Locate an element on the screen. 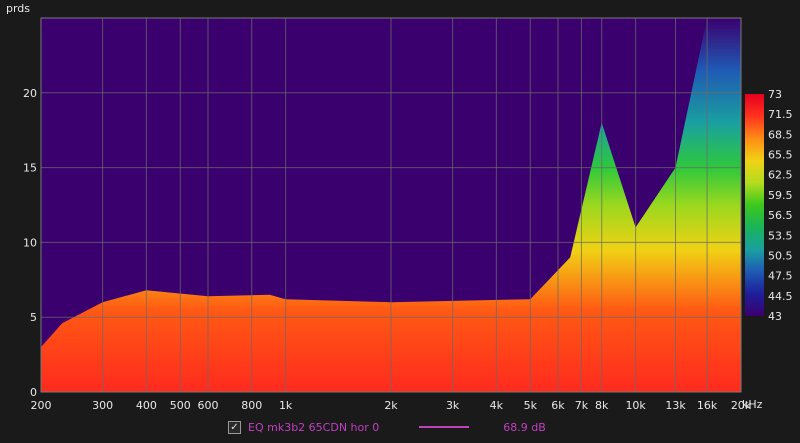 This screenshot has height=443, width=800. colorbar-tick-label: 65.5 is located at coordinates (780, 155).